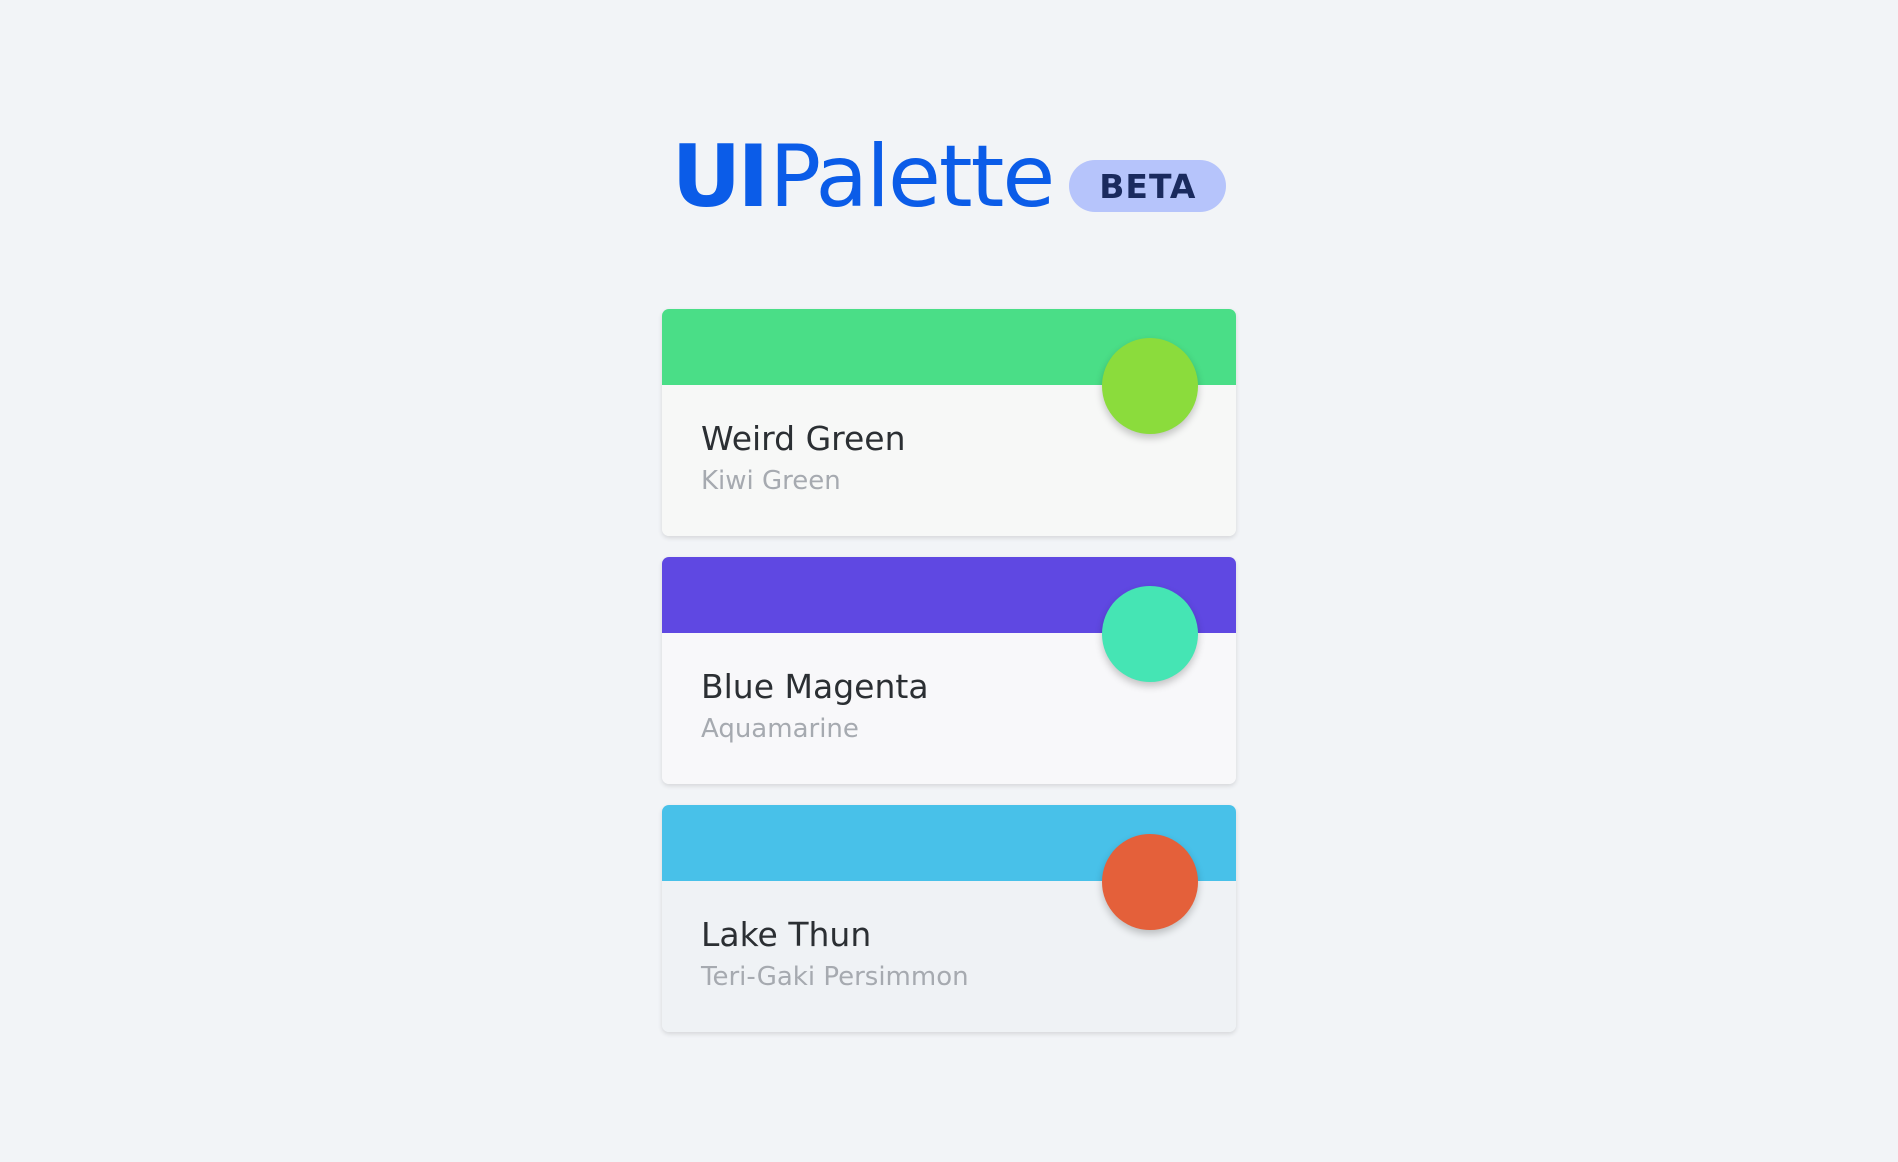  Describe the element at coordinates (720, 177) in the screenshot. I see `logo-ui-text: UI` at that location.